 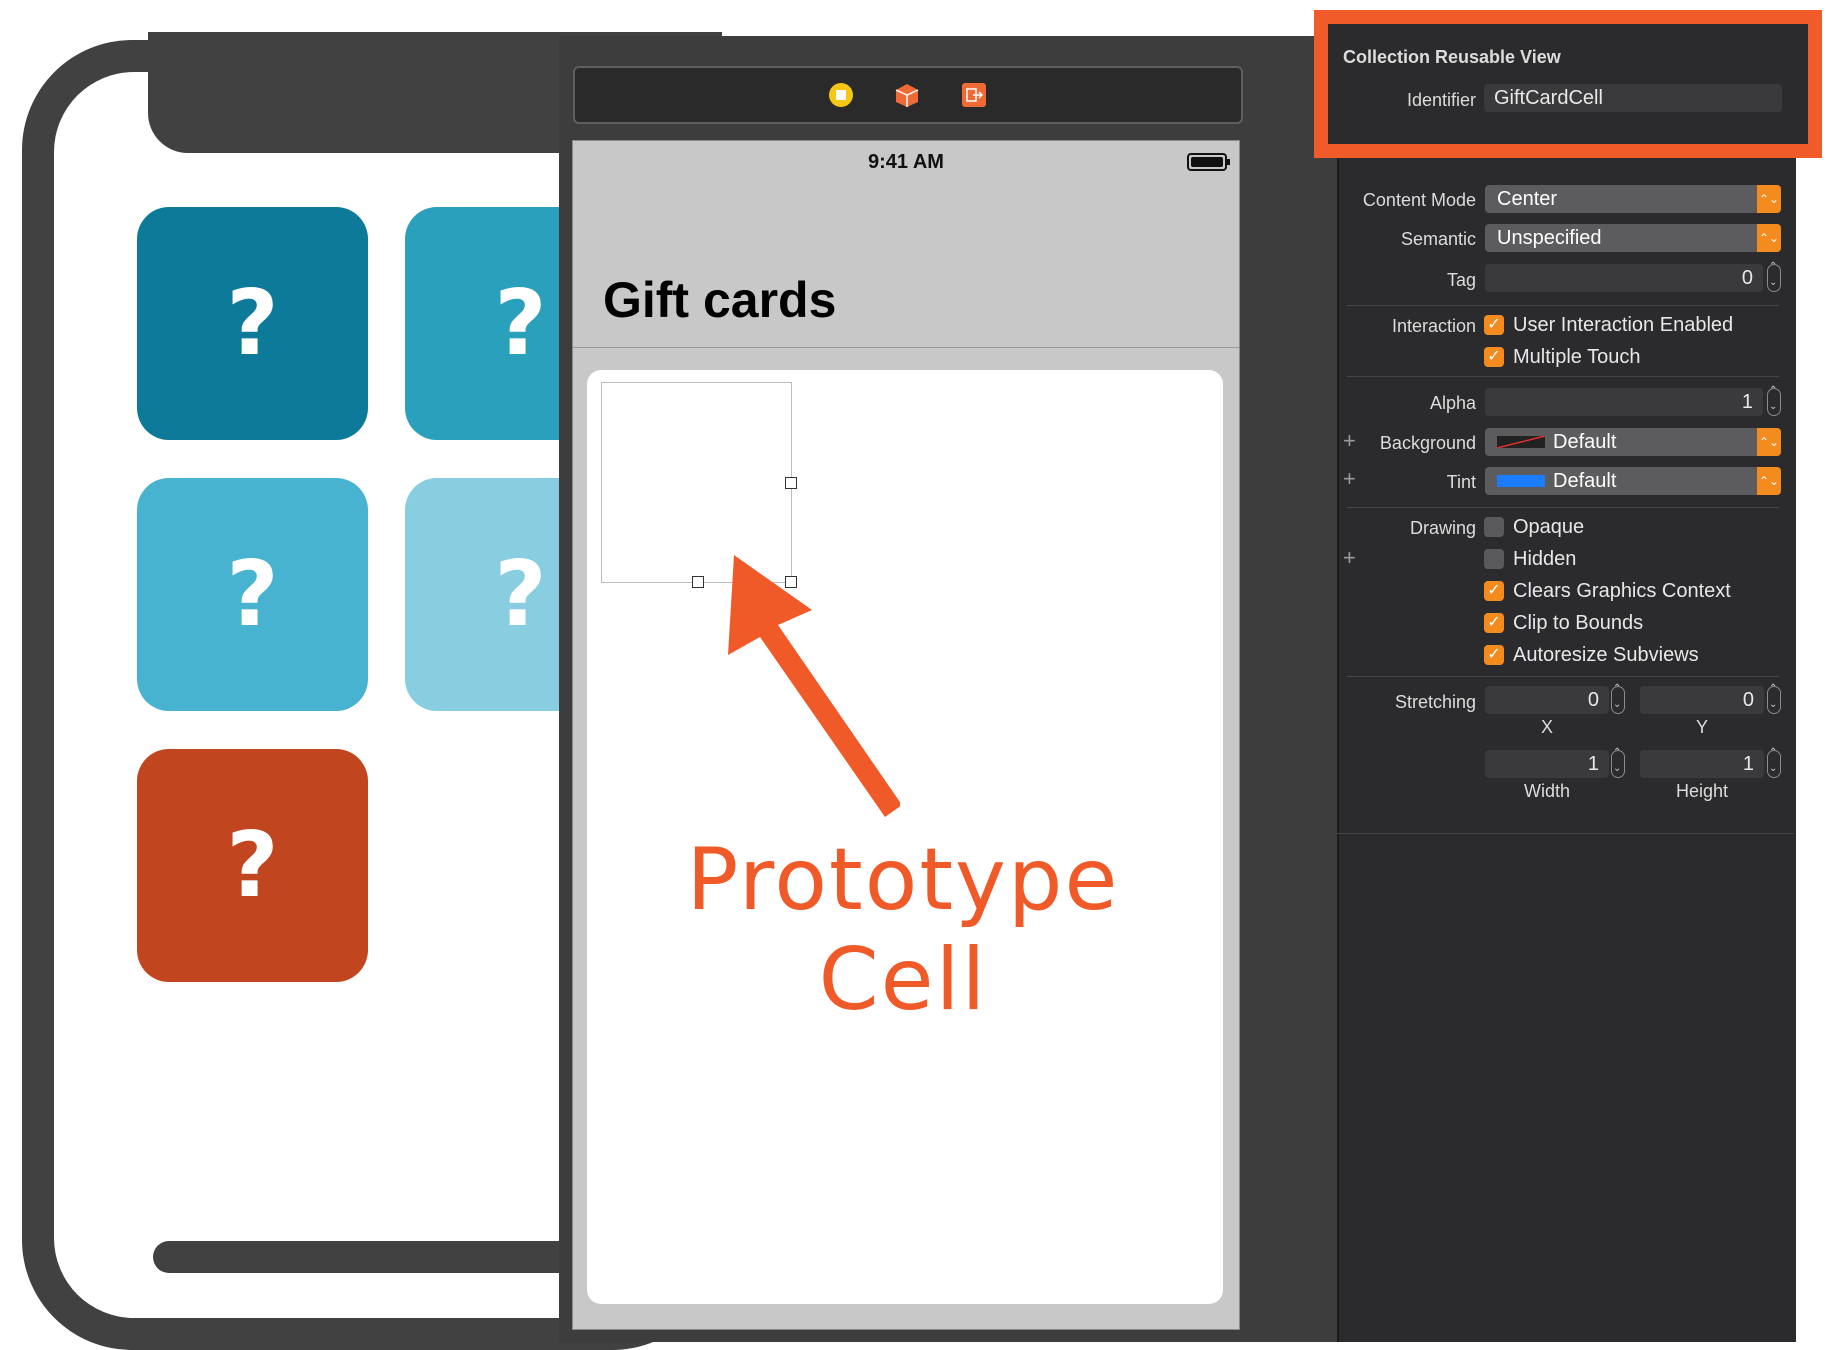 What do you see at coordinates (1494, 623) in the screenshot?
I see `clip-to-bounds-checkbox: ✓` at bounding box center [1494, 623].